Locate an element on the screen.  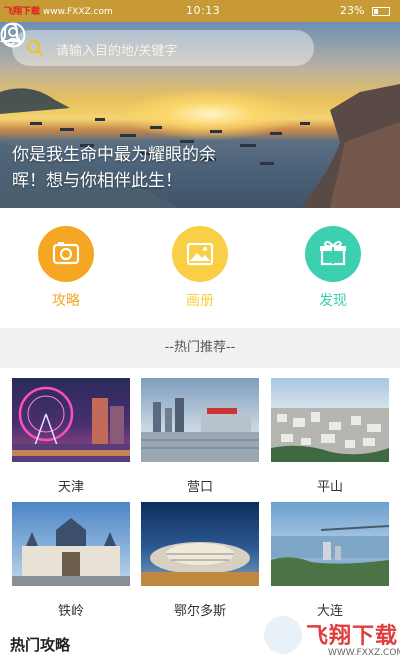
search-icon is located at coordinates (35, 48).